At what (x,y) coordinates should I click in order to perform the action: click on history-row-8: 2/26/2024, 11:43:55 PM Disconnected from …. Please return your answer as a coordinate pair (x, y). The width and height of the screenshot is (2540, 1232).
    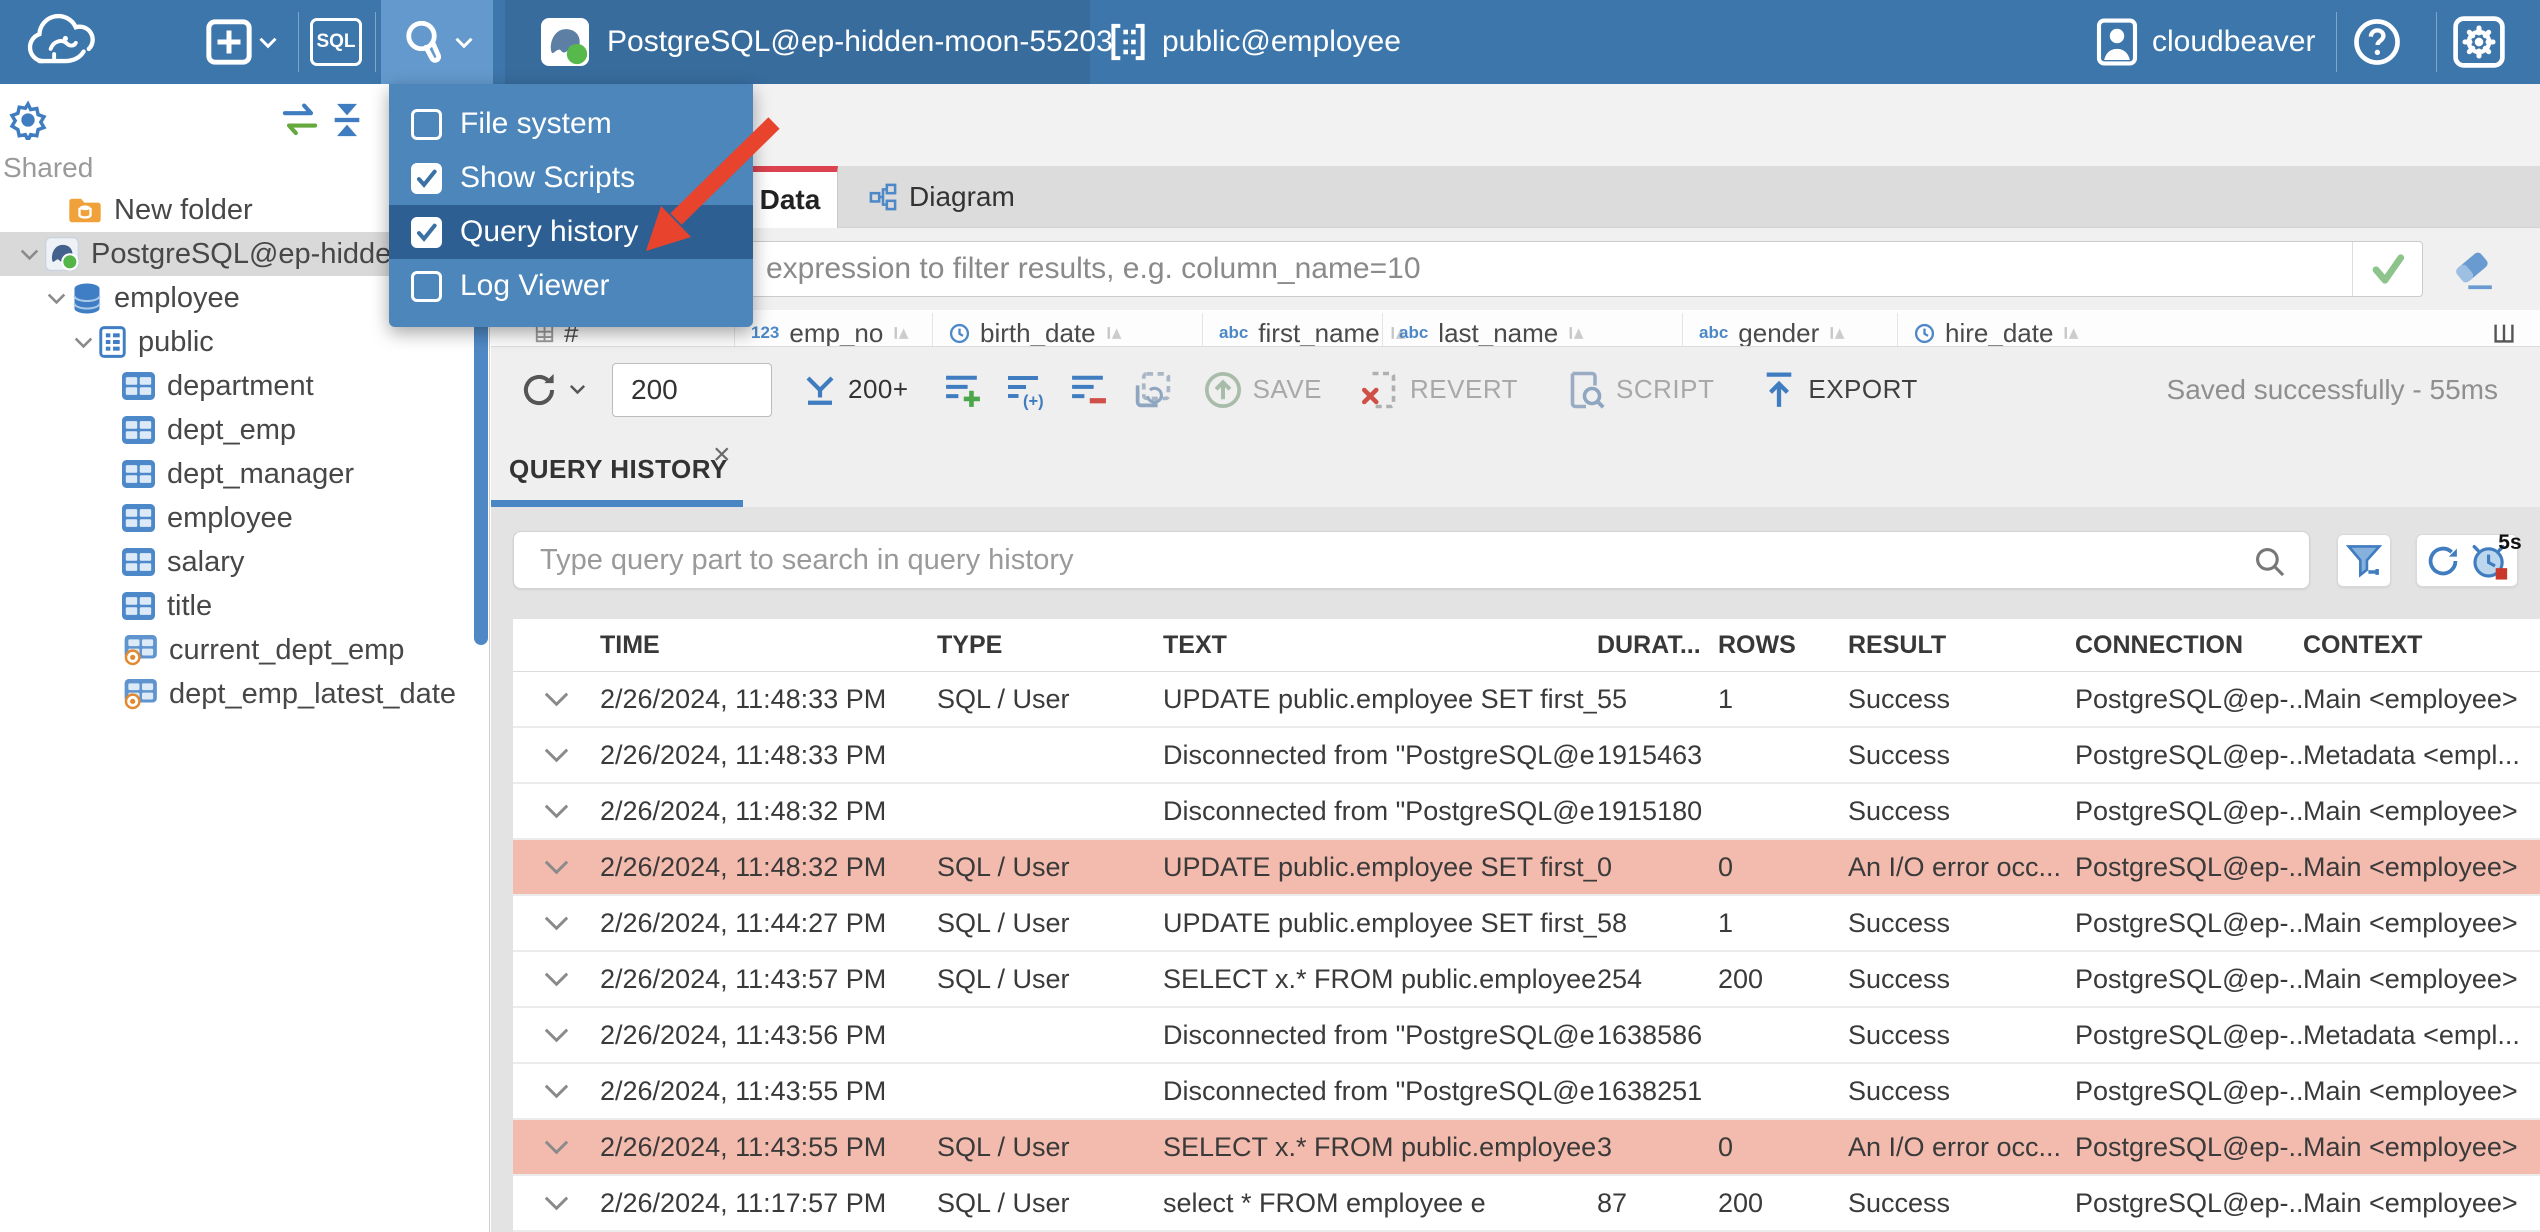
    Looking at the image, I should click on (1526, 1092).